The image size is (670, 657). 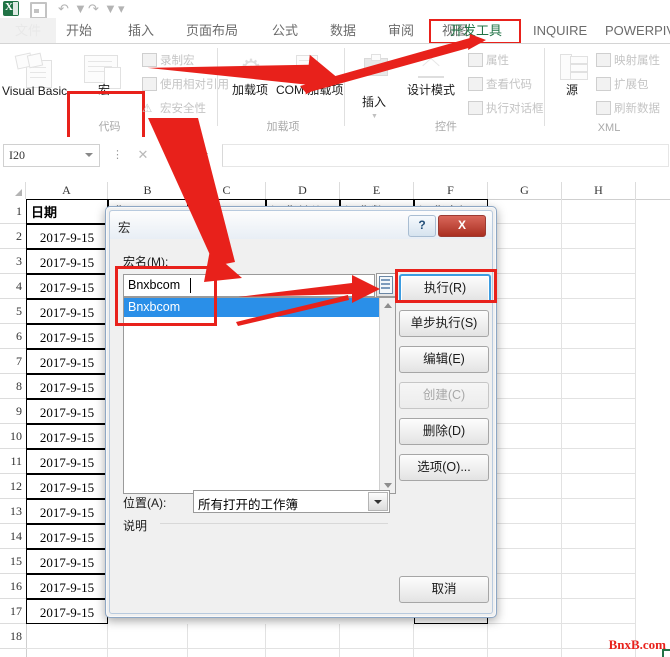 I want to click on macro-name-picker-button, so click(x=386, y=285).